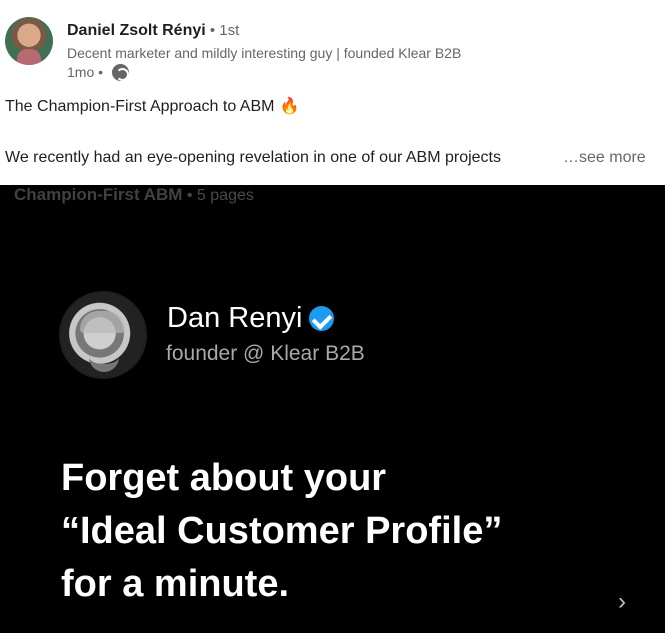  What do you see at coordinates (282, 531) in the screenshot?
I see `quote-line-2: “Ideal Customer Profile”` at bounding box center [282, 531].